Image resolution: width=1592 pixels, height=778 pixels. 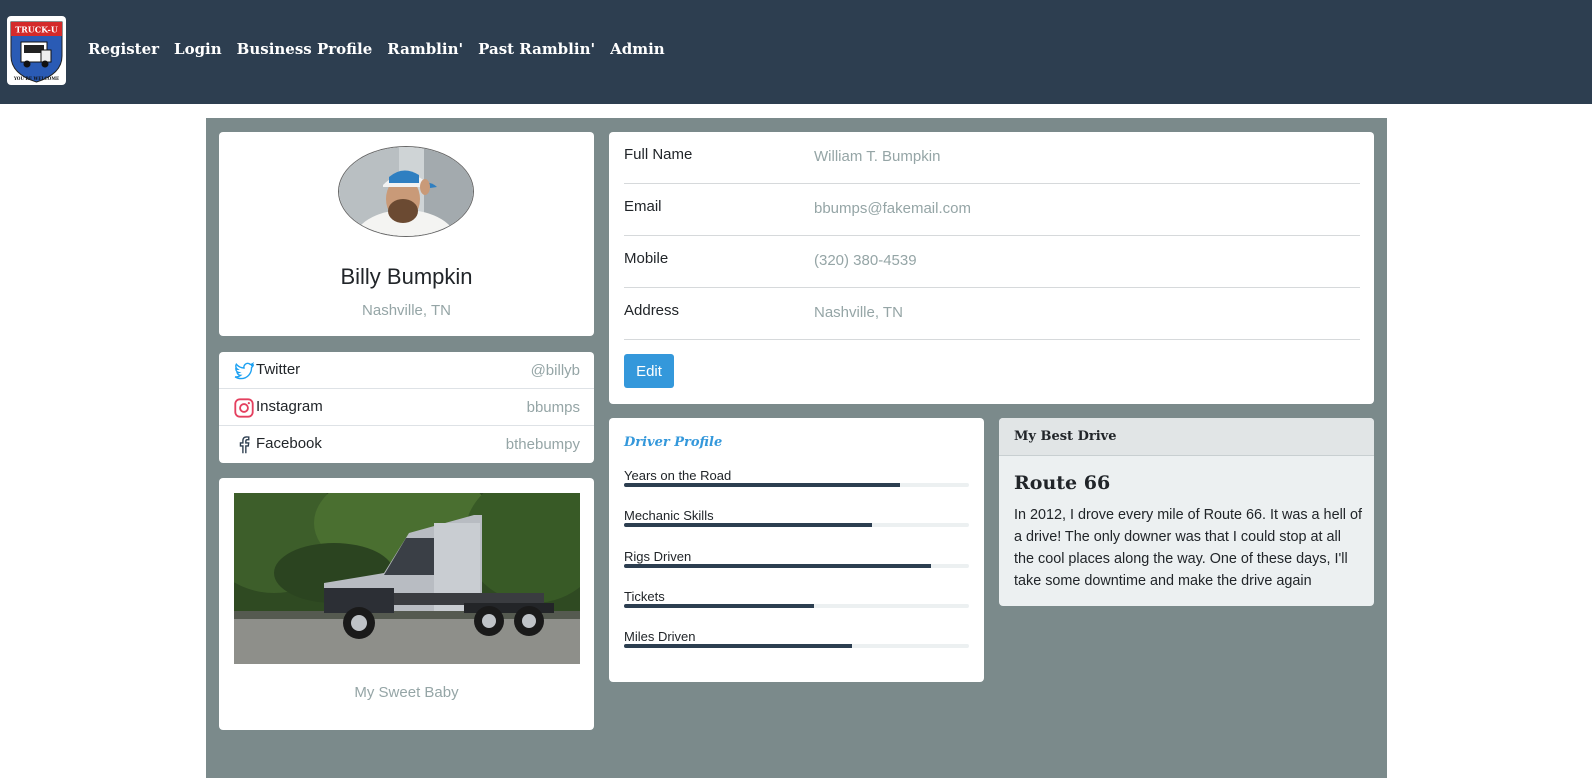 I want to click on info-value: Nashville, TN, so click(x=858, y=312).